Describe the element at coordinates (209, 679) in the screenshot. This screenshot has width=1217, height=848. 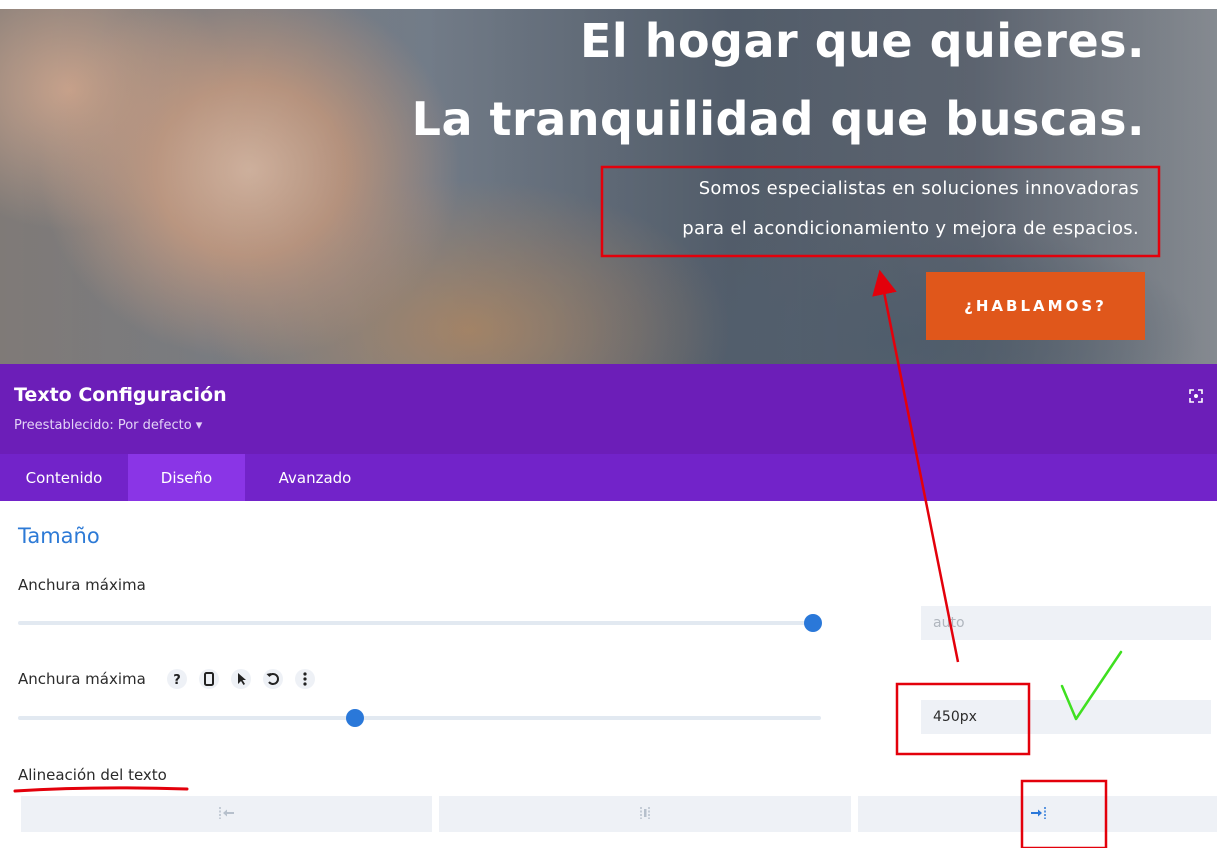
I see `phone-icon` at that location.